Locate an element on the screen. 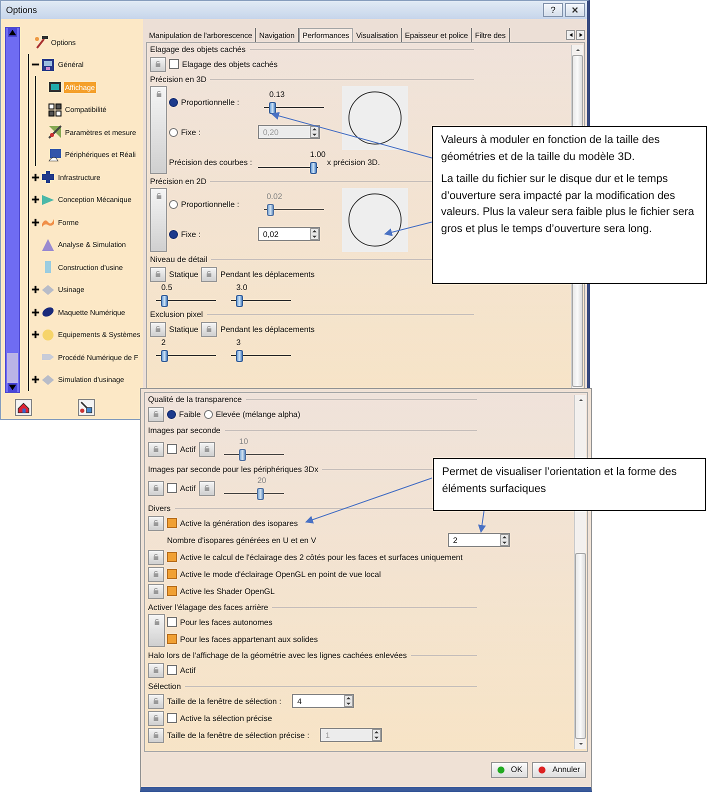 Image resolution: width=710 pixels, height=795 pixels. window-title: Options is located at coordinates (22, 10).